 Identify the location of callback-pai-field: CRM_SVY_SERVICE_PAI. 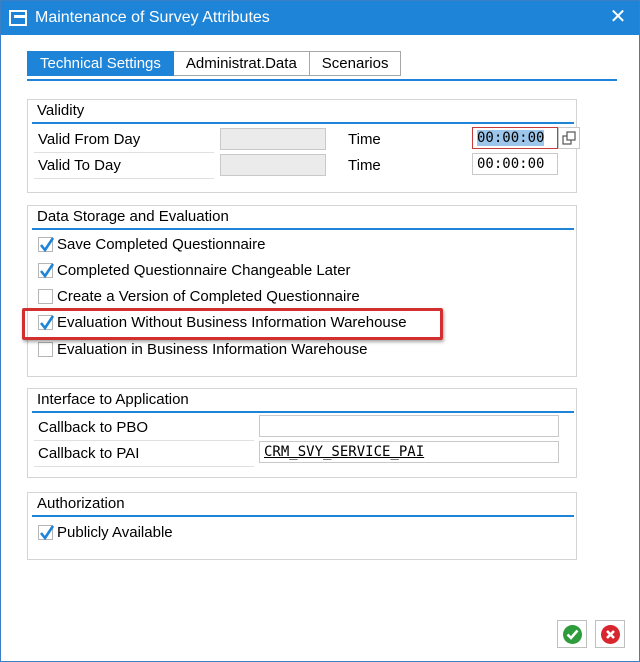
(409, 452).